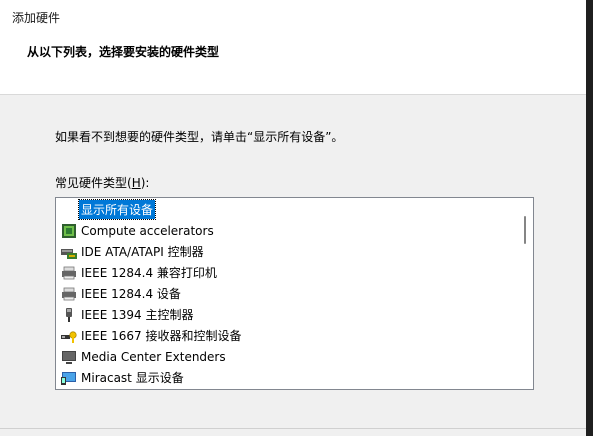 This screenshot has height=436, width=593. Describe the element at coordinates (117, 209) in the screenshot. I see `list-item-label: 显示所有设备` at that location.